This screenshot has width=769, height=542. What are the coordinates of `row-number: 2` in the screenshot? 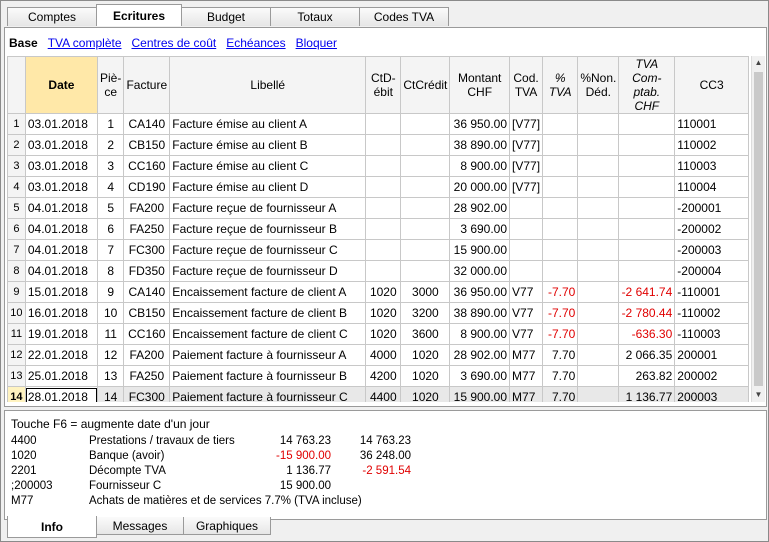 It's located at (16, 145).